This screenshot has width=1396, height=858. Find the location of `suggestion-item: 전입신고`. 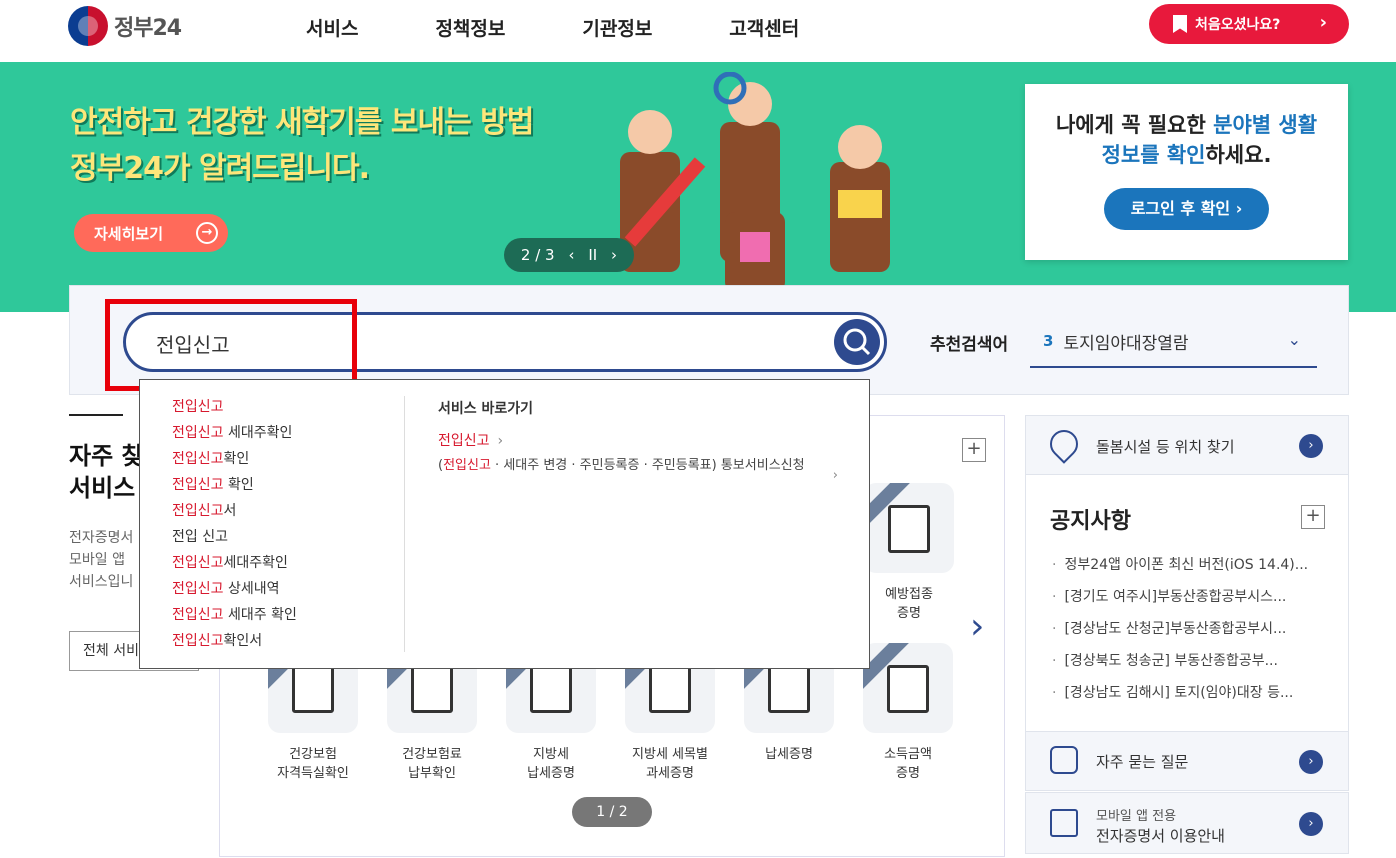

suggestion-item: 전입신고 is located at coordinates (234, 407).